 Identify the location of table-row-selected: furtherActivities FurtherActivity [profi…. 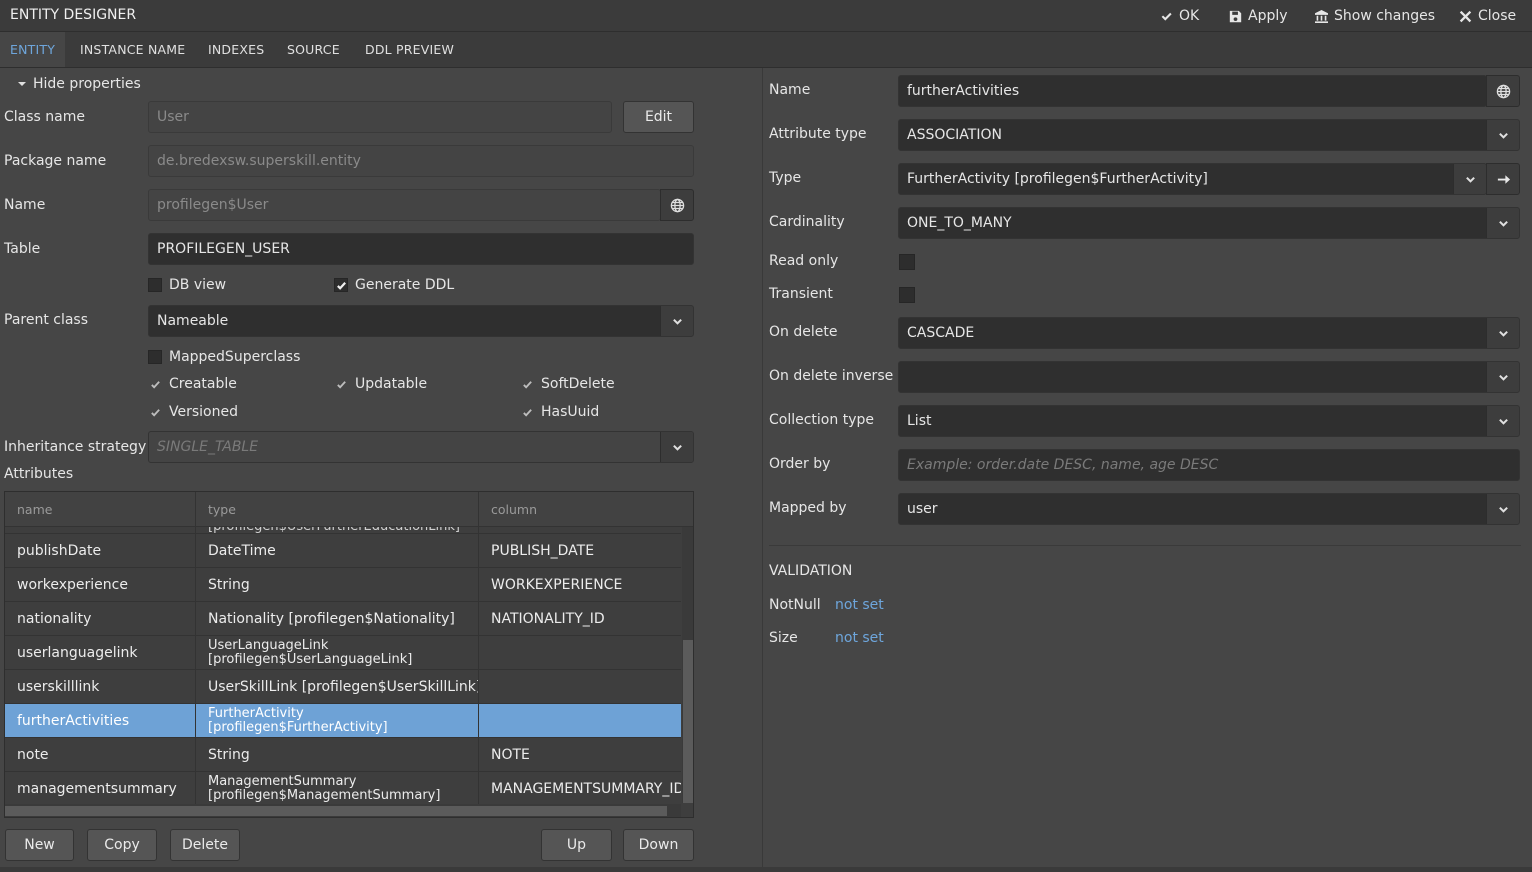
(343, 721).